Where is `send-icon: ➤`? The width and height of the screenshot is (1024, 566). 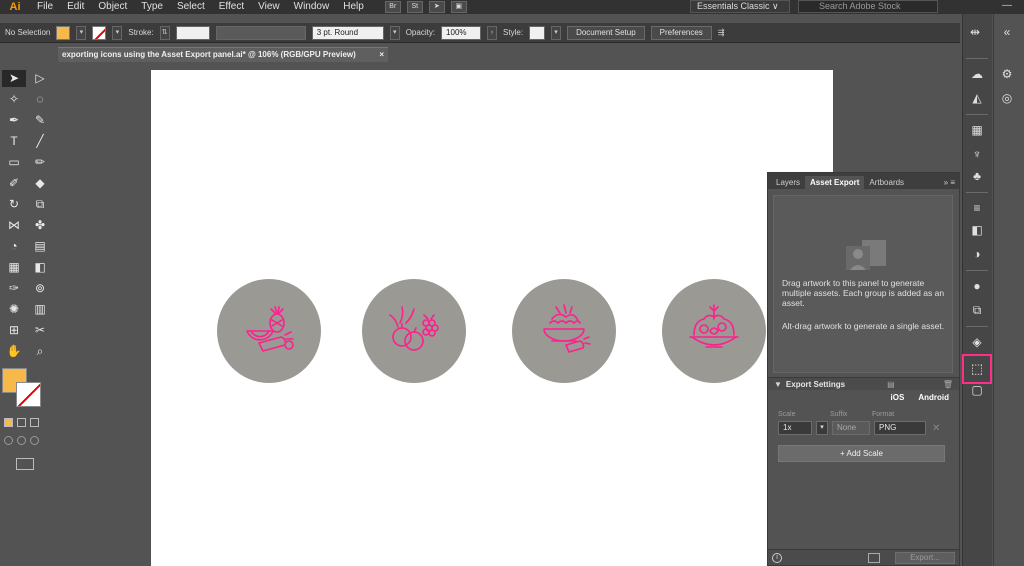 send-icon: ➤ is located at coordinates (436, 7).